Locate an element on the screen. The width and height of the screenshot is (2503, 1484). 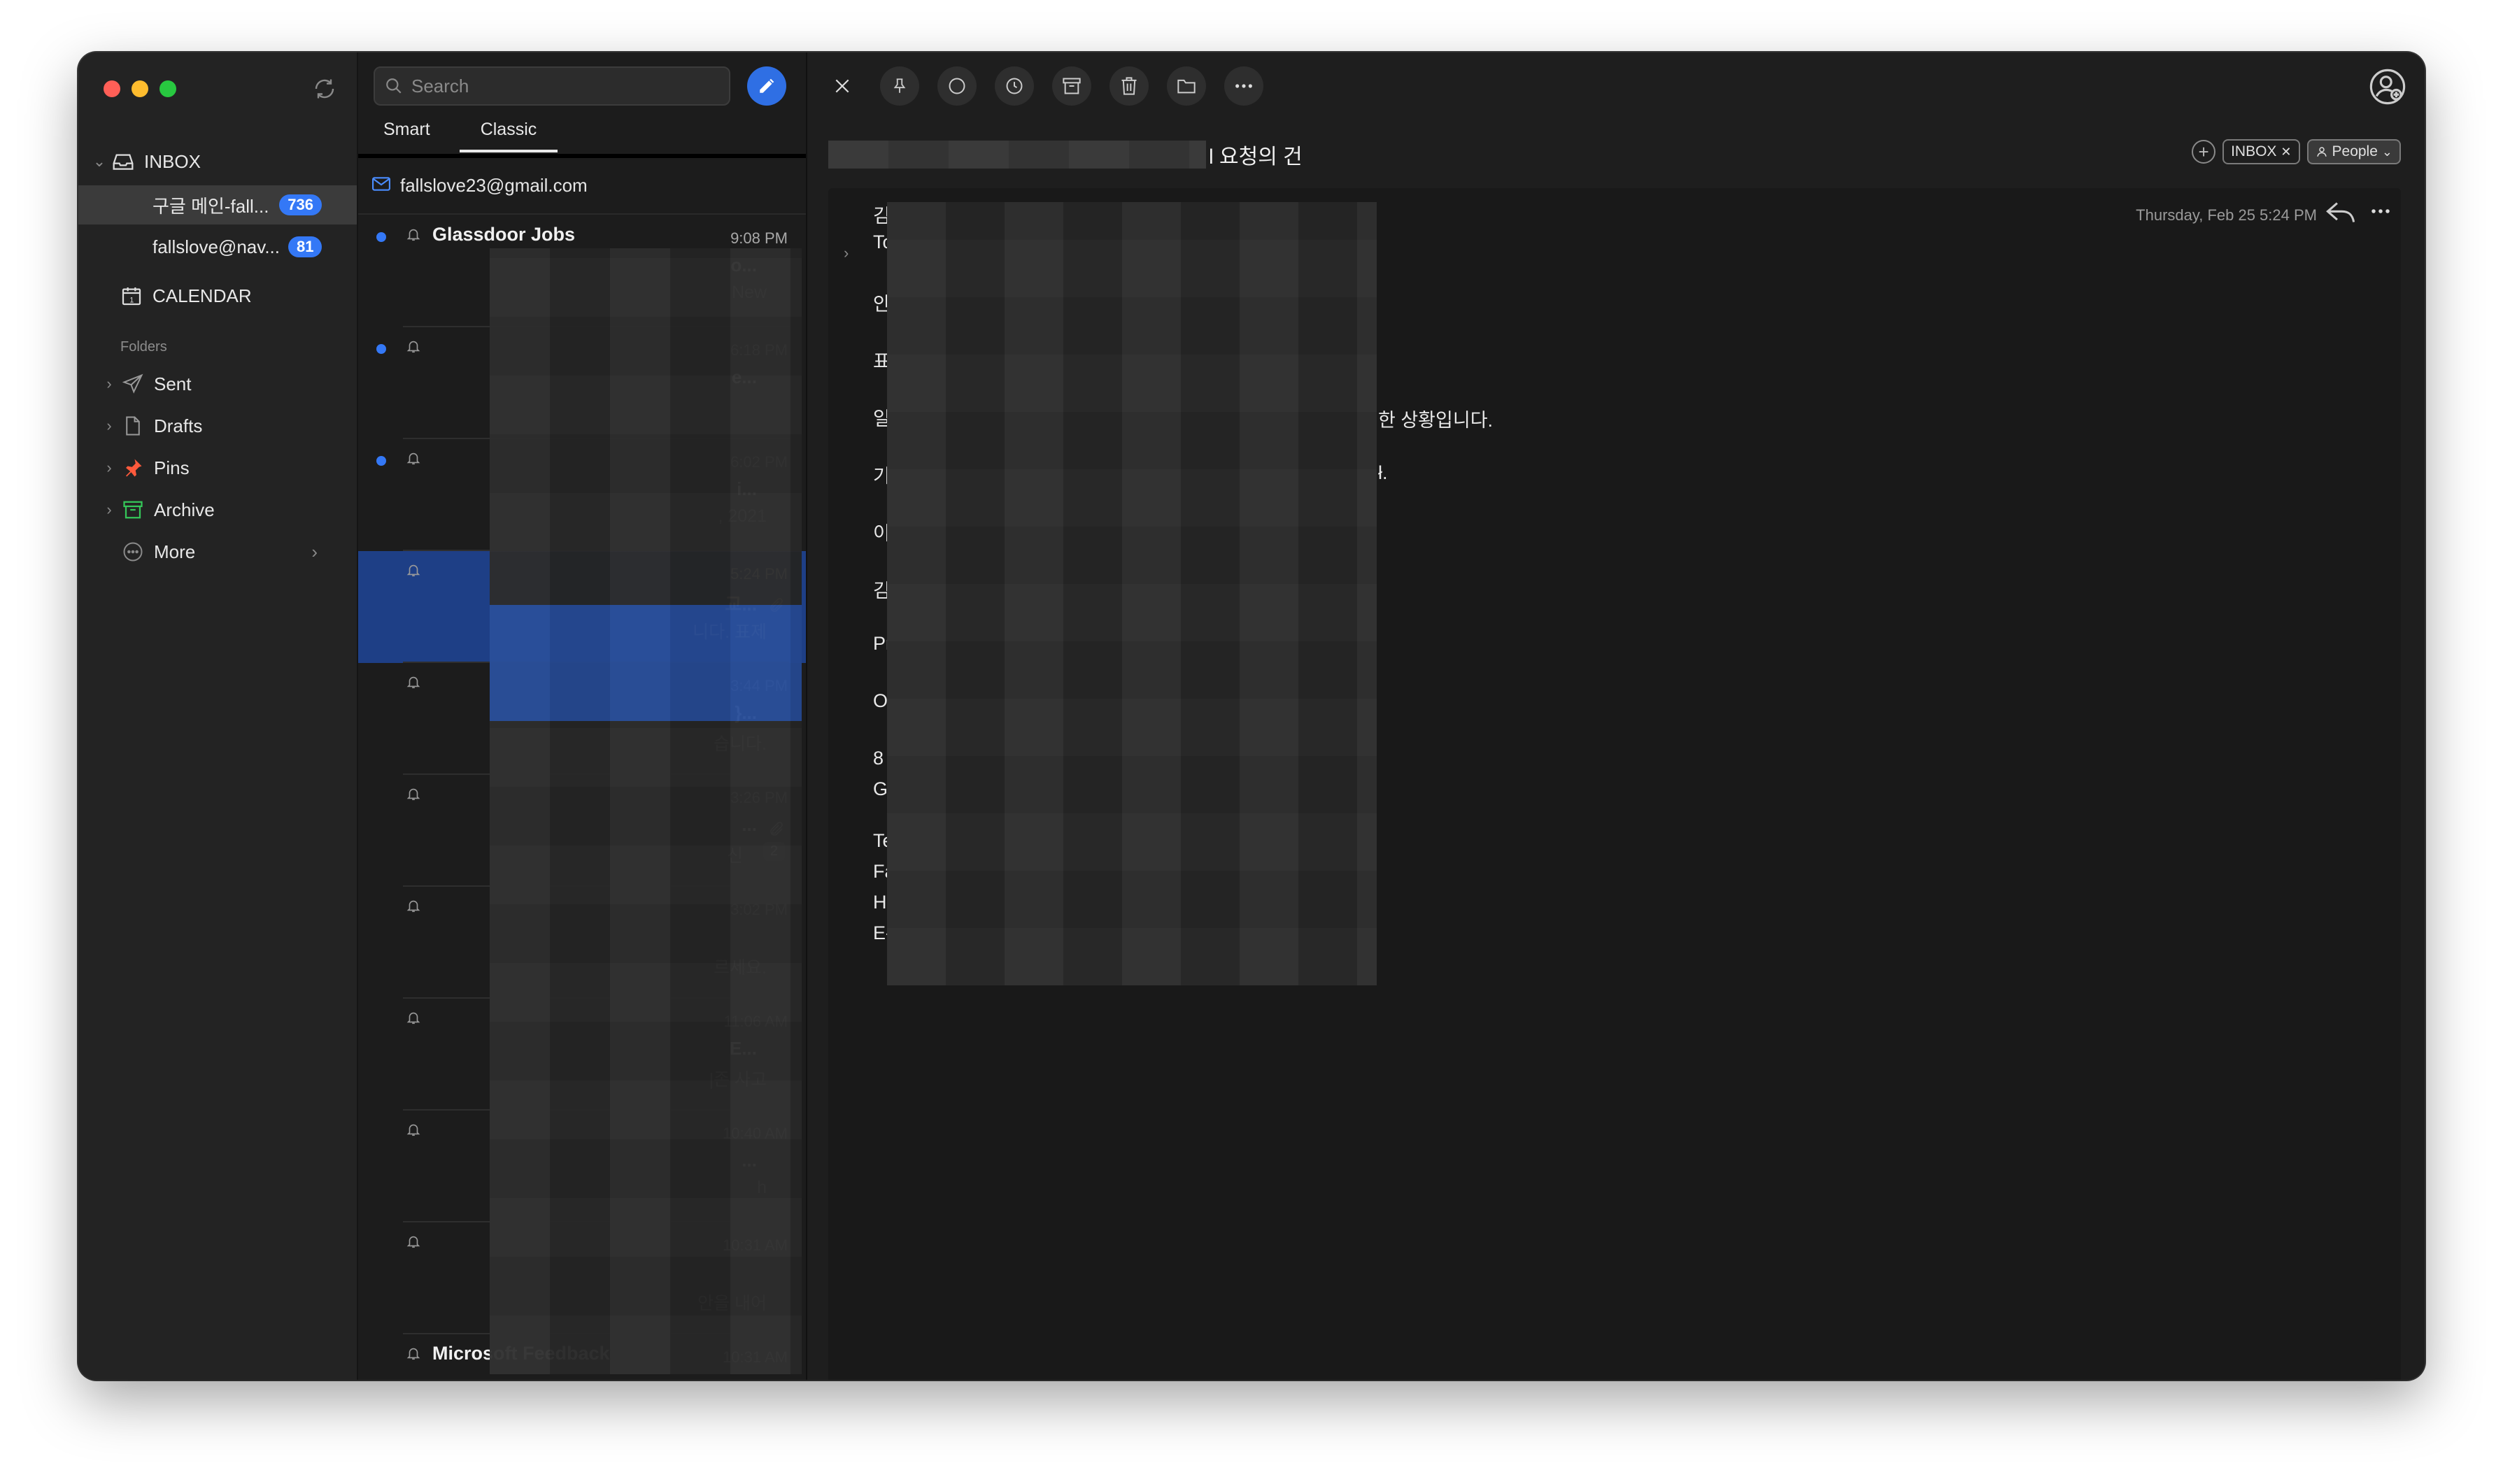
list-tabs: Smart Classic is located at coordinates (471, 136).